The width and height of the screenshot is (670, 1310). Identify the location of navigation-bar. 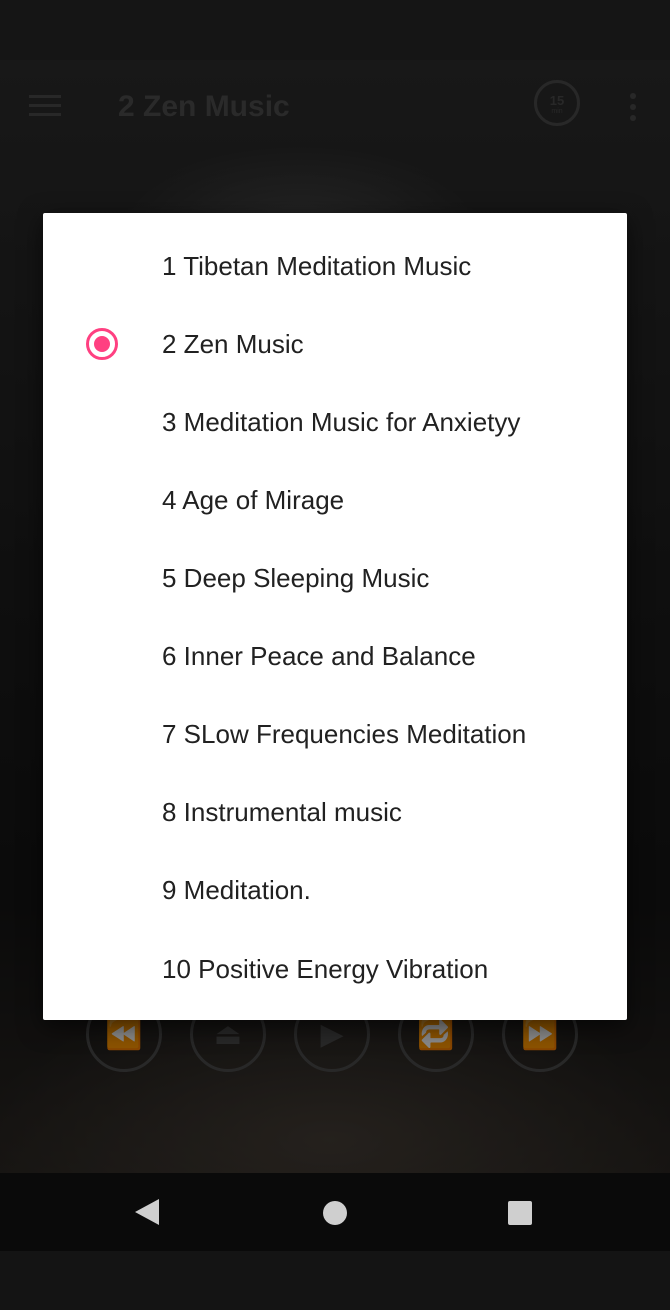
(335, 1212).